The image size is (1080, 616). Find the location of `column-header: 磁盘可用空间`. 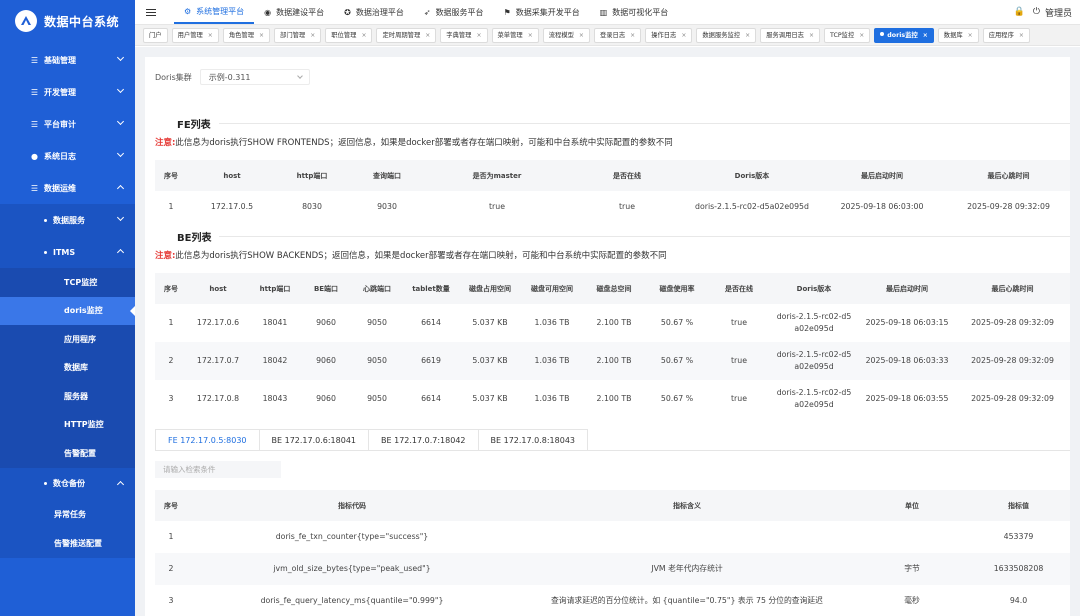

column-header: 磁盘可用空间 is located at coordinates (552, 288).